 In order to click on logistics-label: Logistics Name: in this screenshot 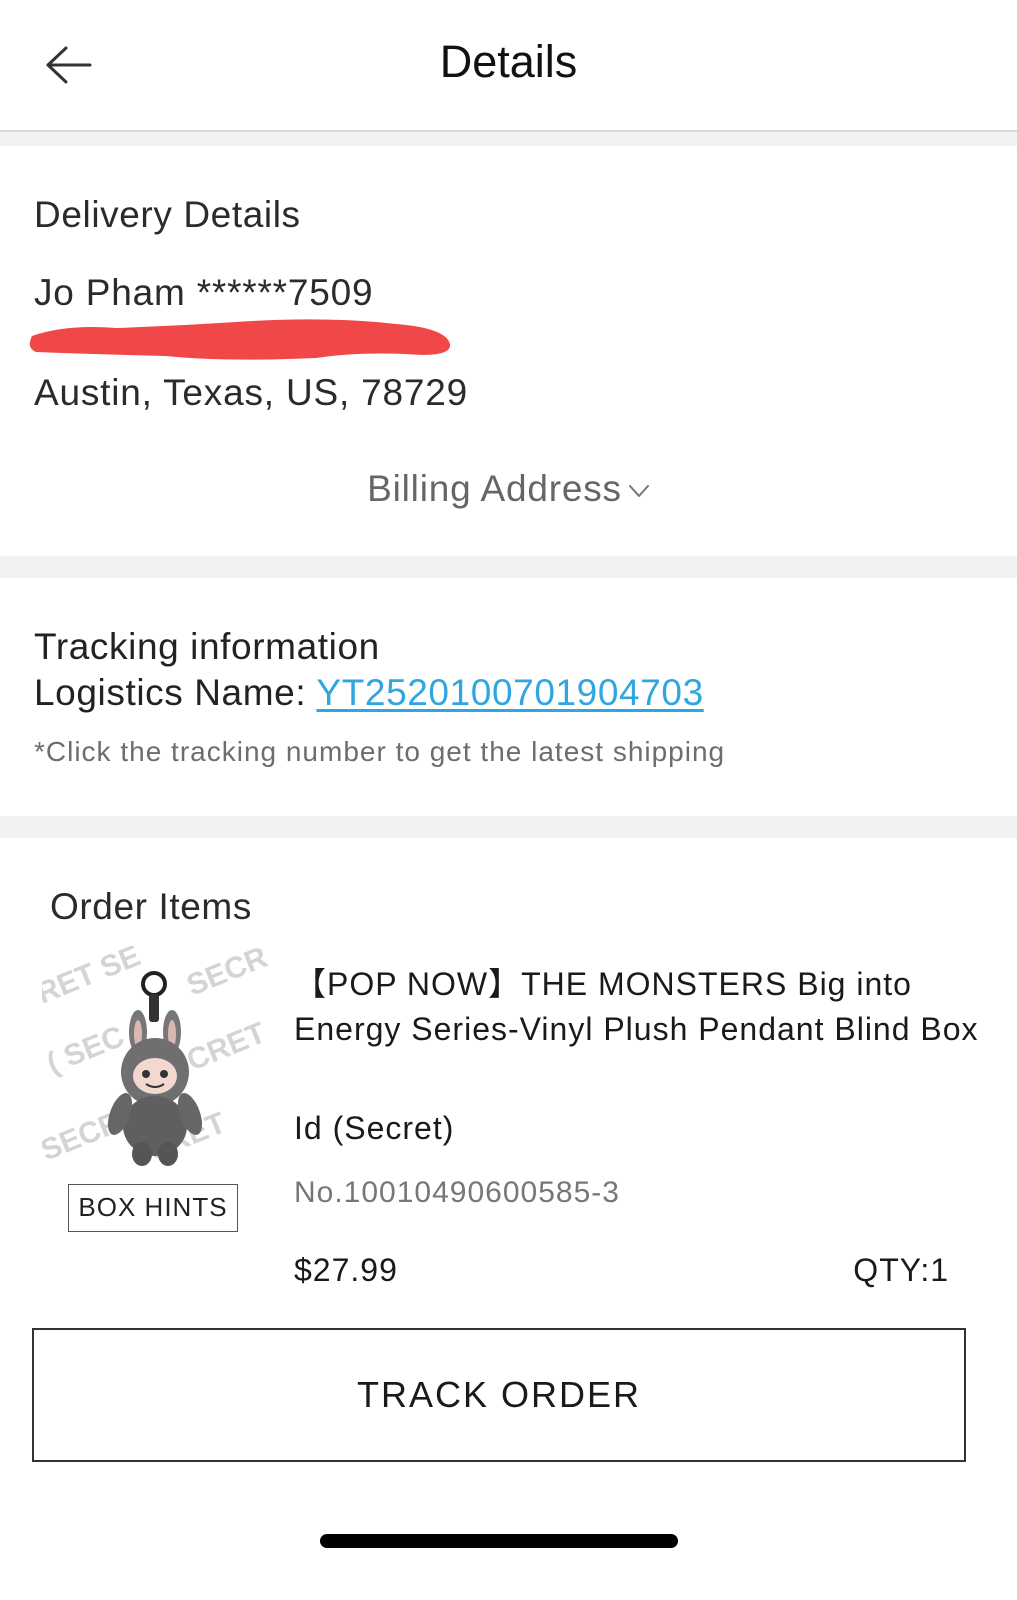, I will do `click(175, 692)`.